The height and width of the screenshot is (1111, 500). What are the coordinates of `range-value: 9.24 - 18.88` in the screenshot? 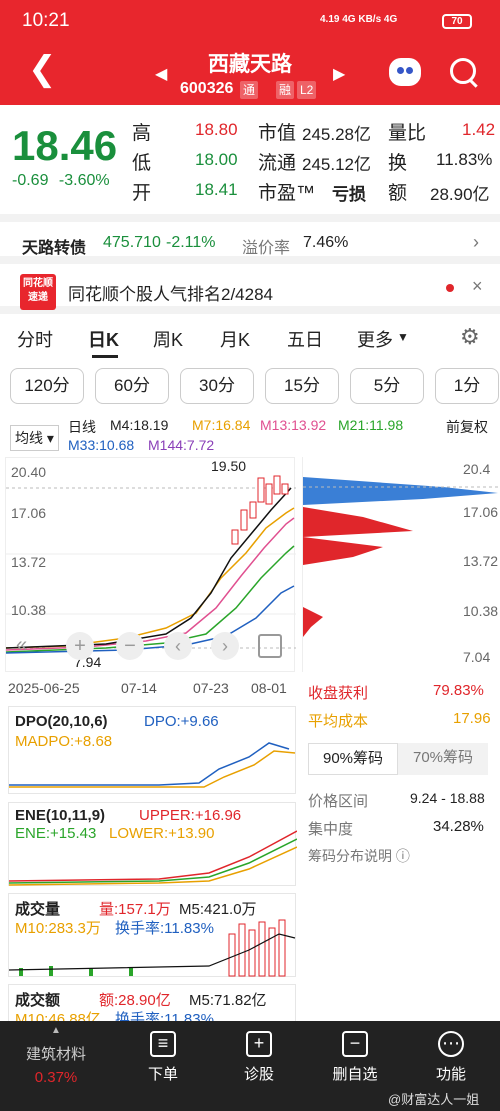 It's located at (447, 798).